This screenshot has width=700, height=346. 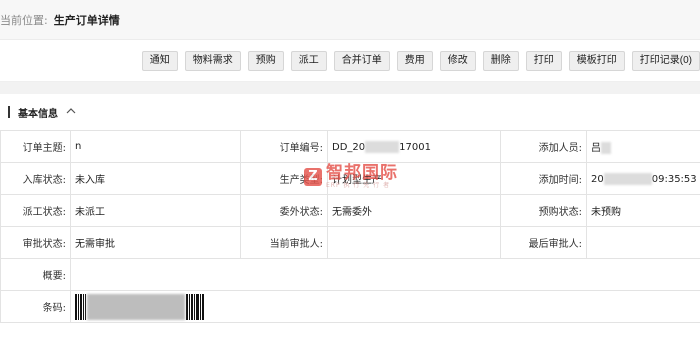 I want to click on preorder-button: 预购, so click(x=265, y=60).